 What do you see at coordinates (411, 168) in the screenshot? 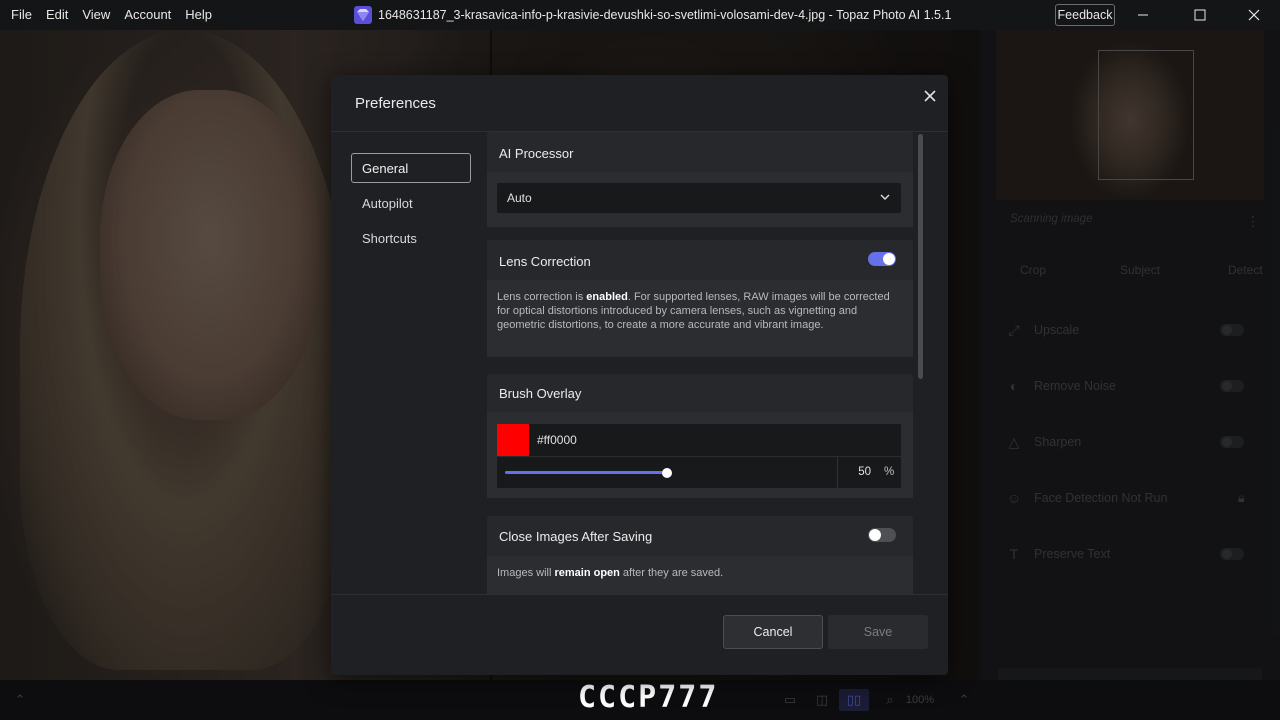
I see `nav-general: General` at bounding box center [411, 168].